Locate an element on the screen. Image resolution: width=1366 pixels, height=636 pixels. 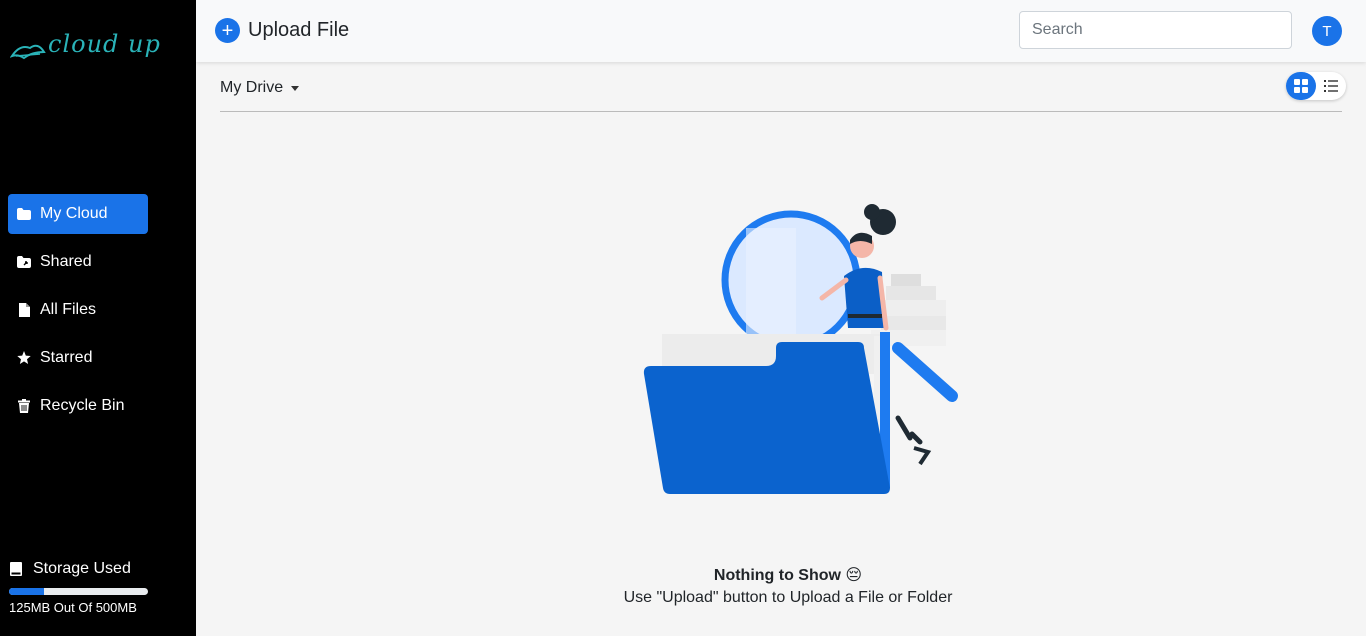
sidebar-item-shared: Shared is located at coordinates (78, 262).